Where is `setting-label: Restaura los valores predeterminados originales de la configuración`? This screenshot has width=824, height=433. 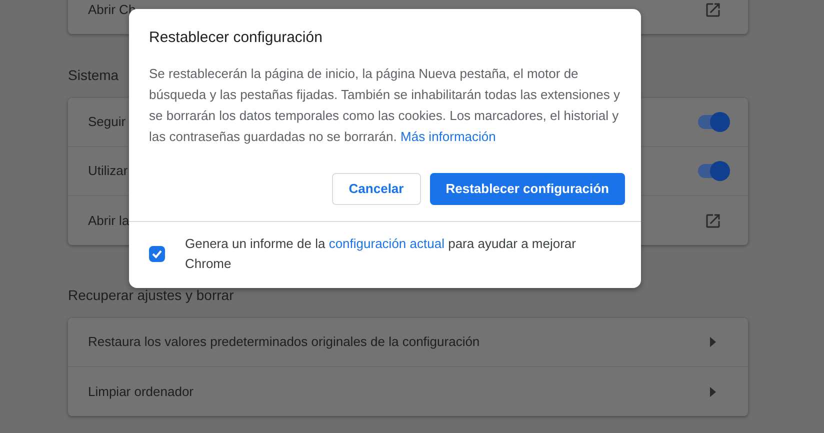
setting-label: Restaura los valores predeterminados originales de la configuración is located at coordinates (284, 342).